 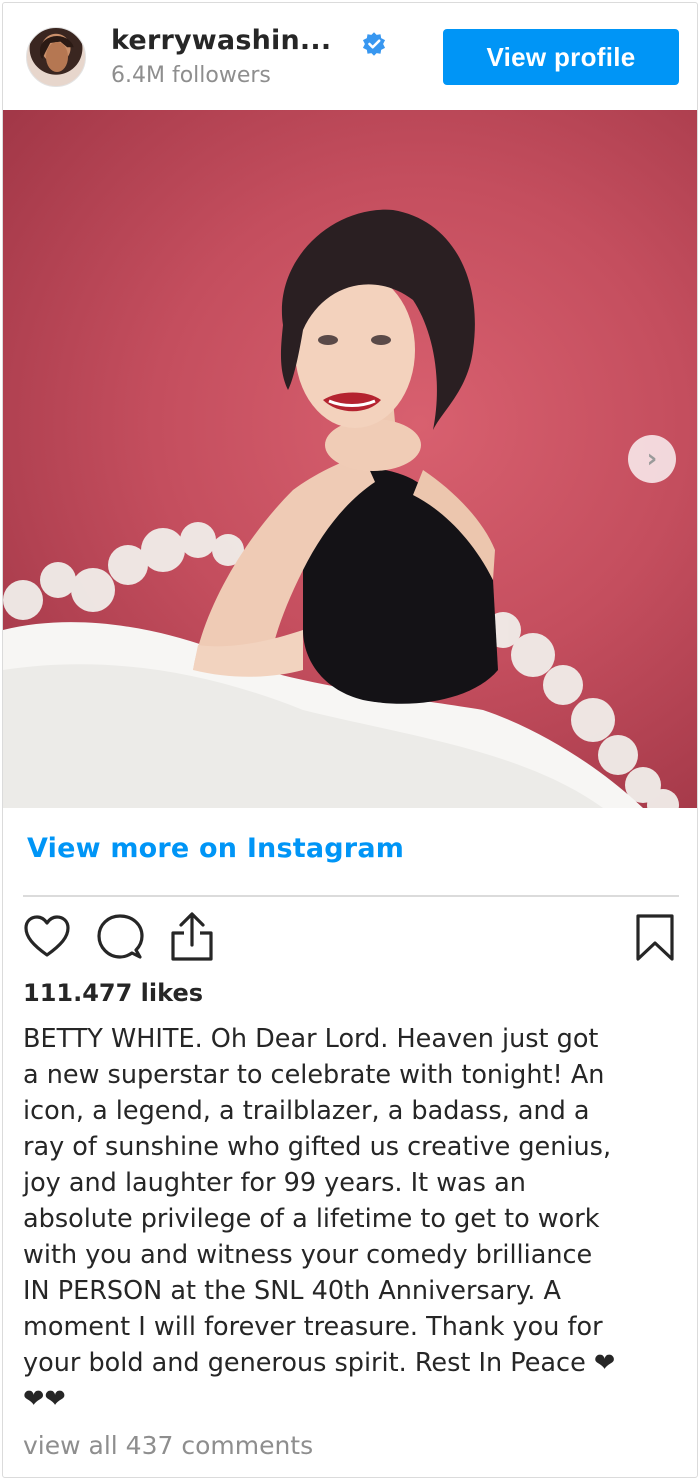 I want to click on bookmark-icon, so click(x=655, y=938).